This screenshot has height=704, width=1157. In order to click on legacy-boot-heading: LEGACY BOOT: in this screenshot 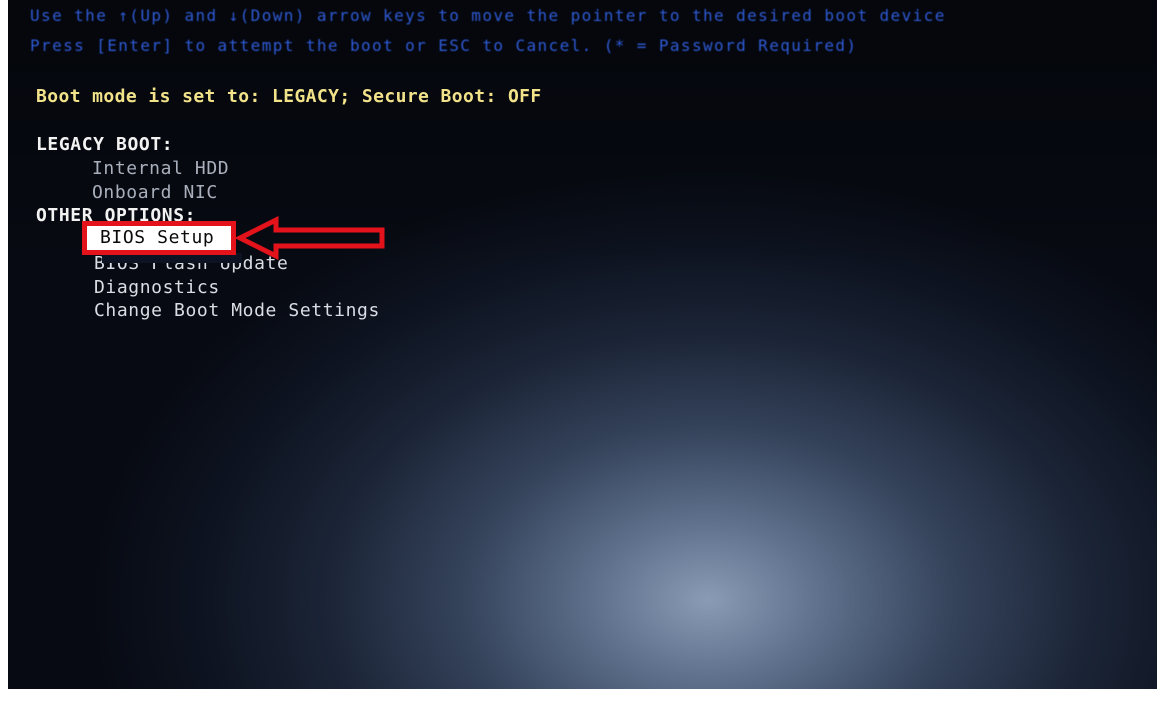, I will do `click(105, 144)`.